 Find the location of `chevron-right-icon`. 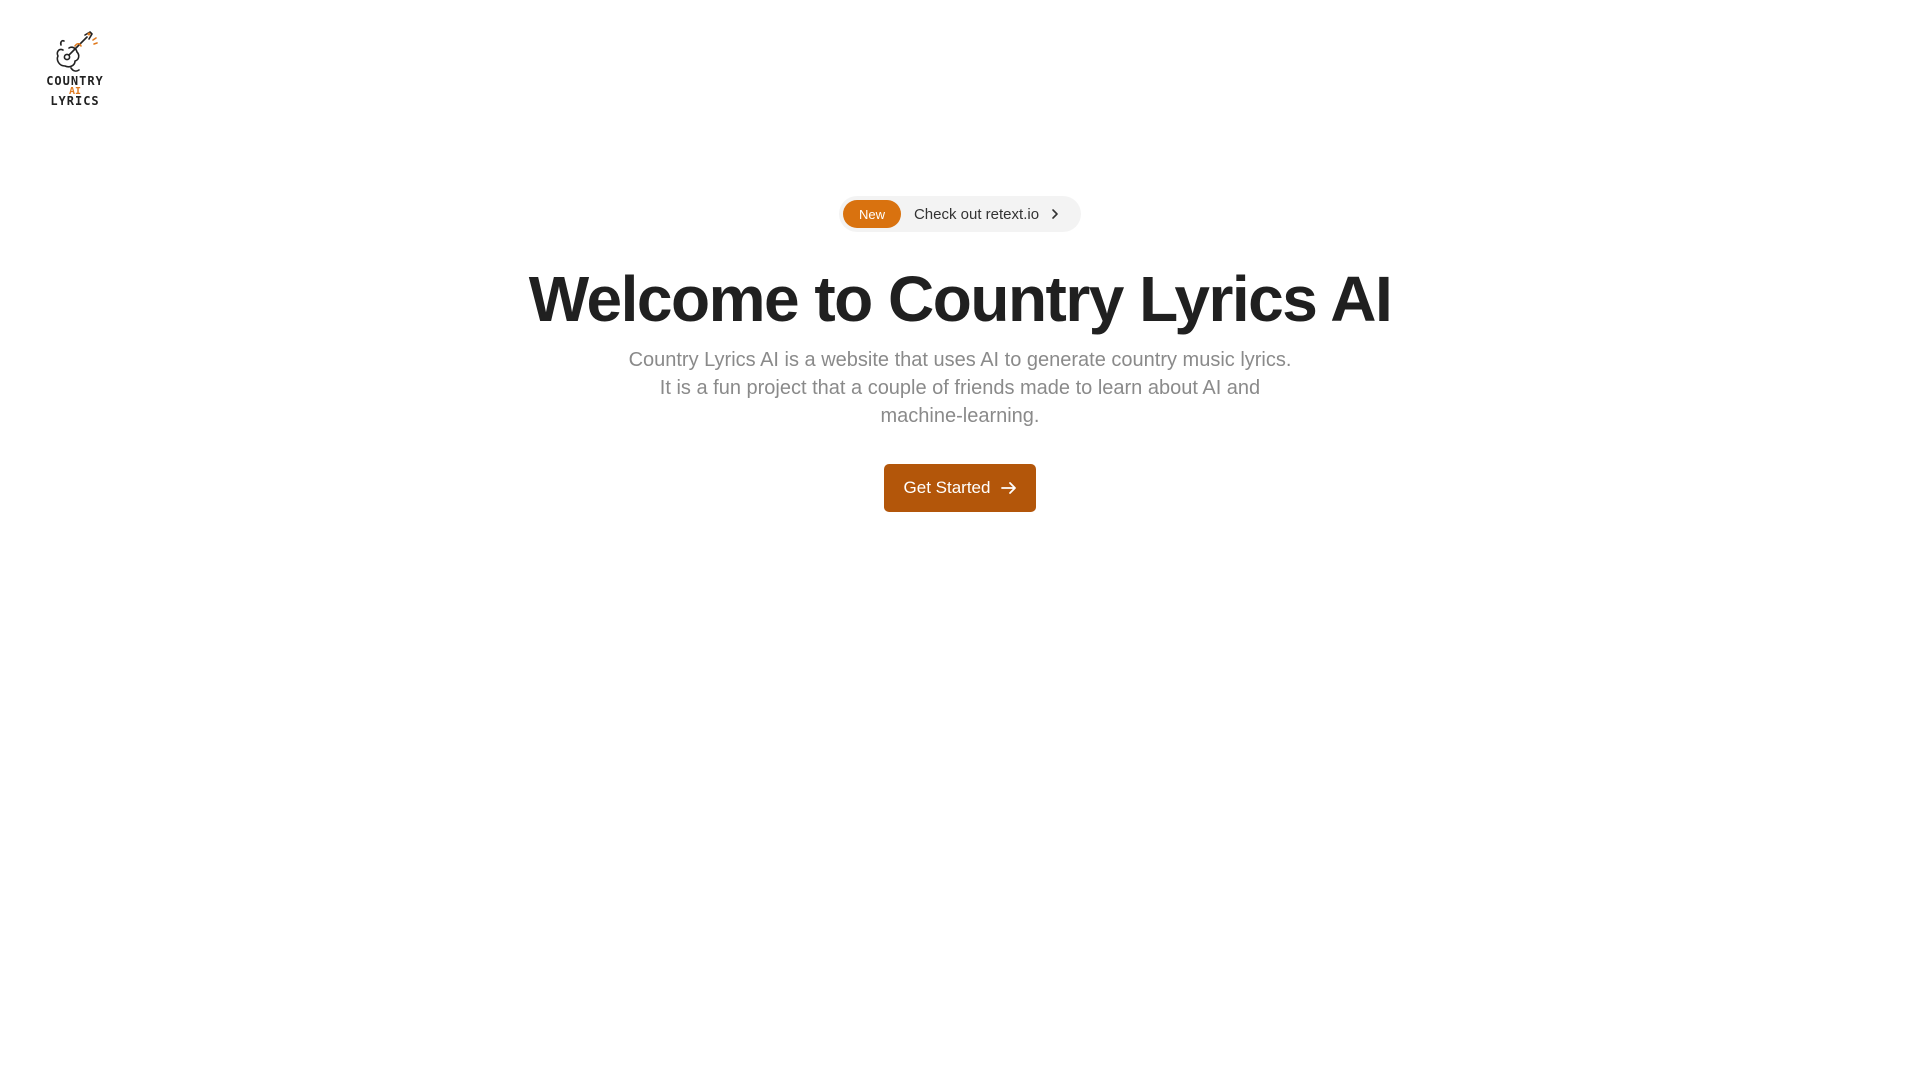

chevron-right-icon is located at coordinates (1055, 214).